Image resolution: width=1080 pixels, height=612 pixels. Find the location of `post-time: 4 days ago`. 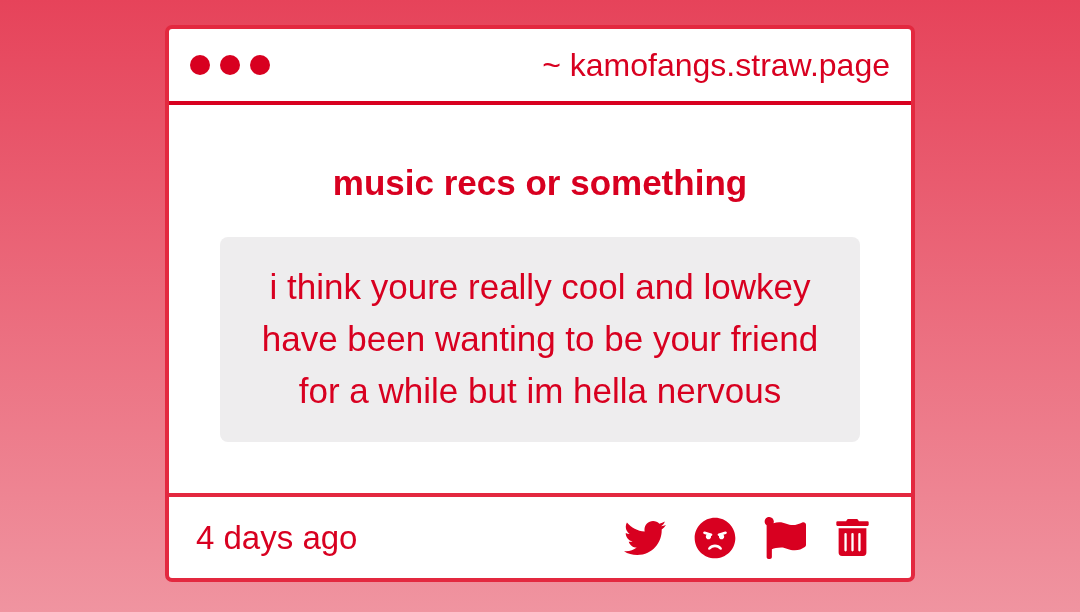

post-time: 4 days ago is located at coordinates (277, 537).